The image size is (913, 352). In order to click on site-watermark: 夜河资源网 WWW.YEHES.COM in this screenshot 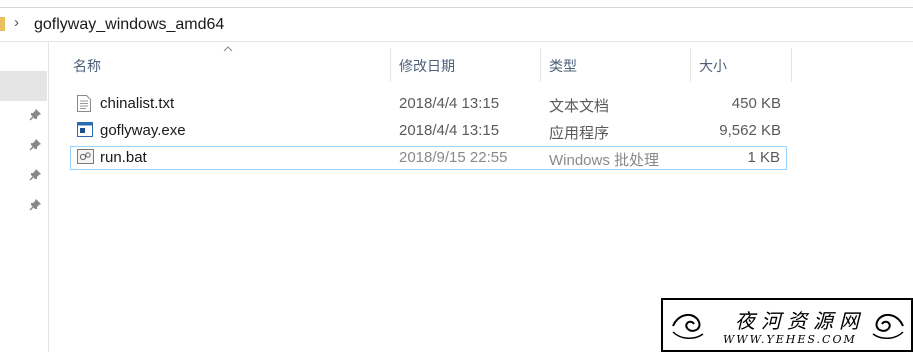, I will do `click(787, 325)`.